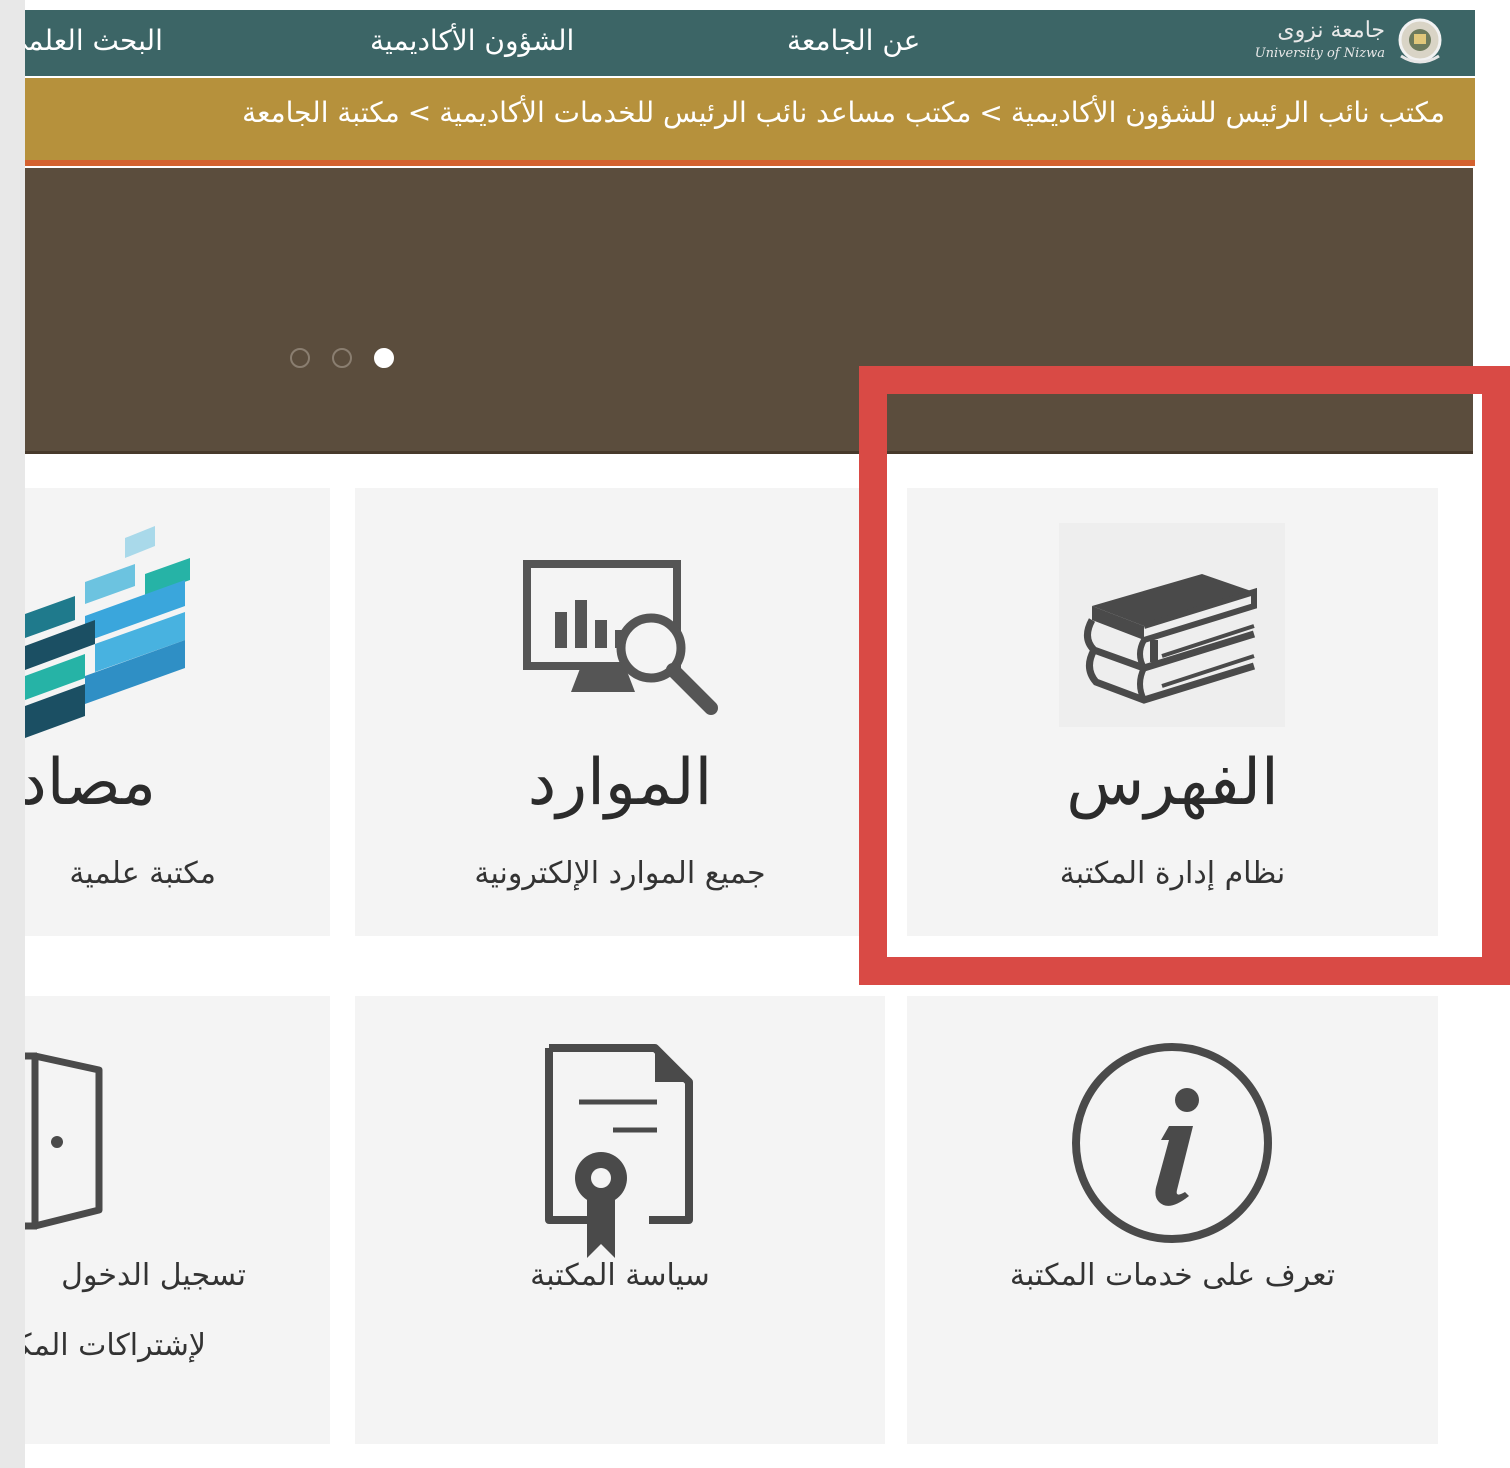  What do you see at coordinates (1172, 1275) in the screenshot?
I see `tile-subtitle: تعرف على خدمات المكتبة` at bounding box center [1172, 1275].